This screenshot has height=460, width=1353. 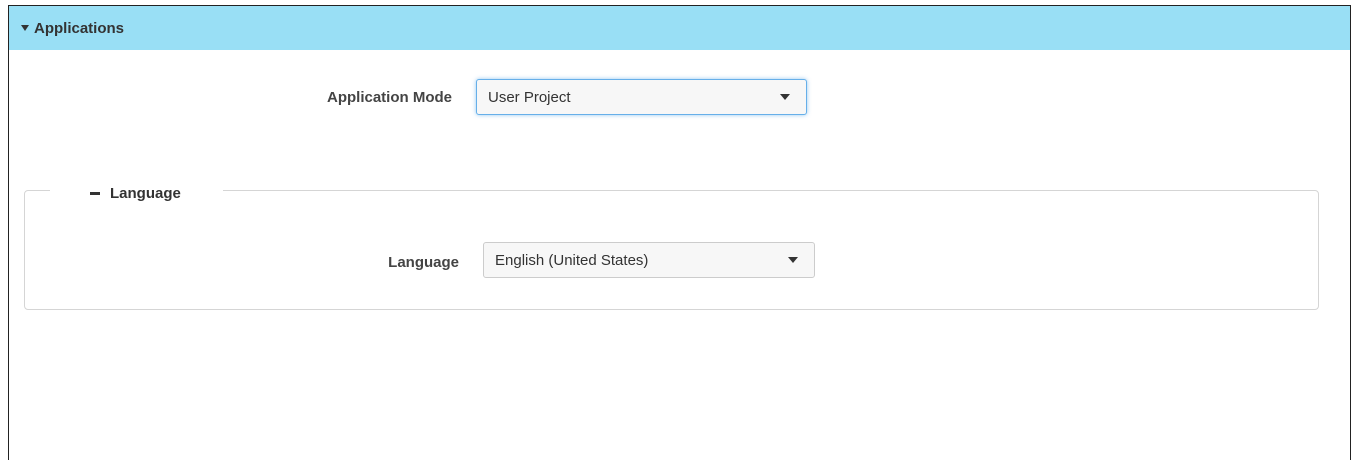 I want to click on legend-gap, so click(x=70, y=193).